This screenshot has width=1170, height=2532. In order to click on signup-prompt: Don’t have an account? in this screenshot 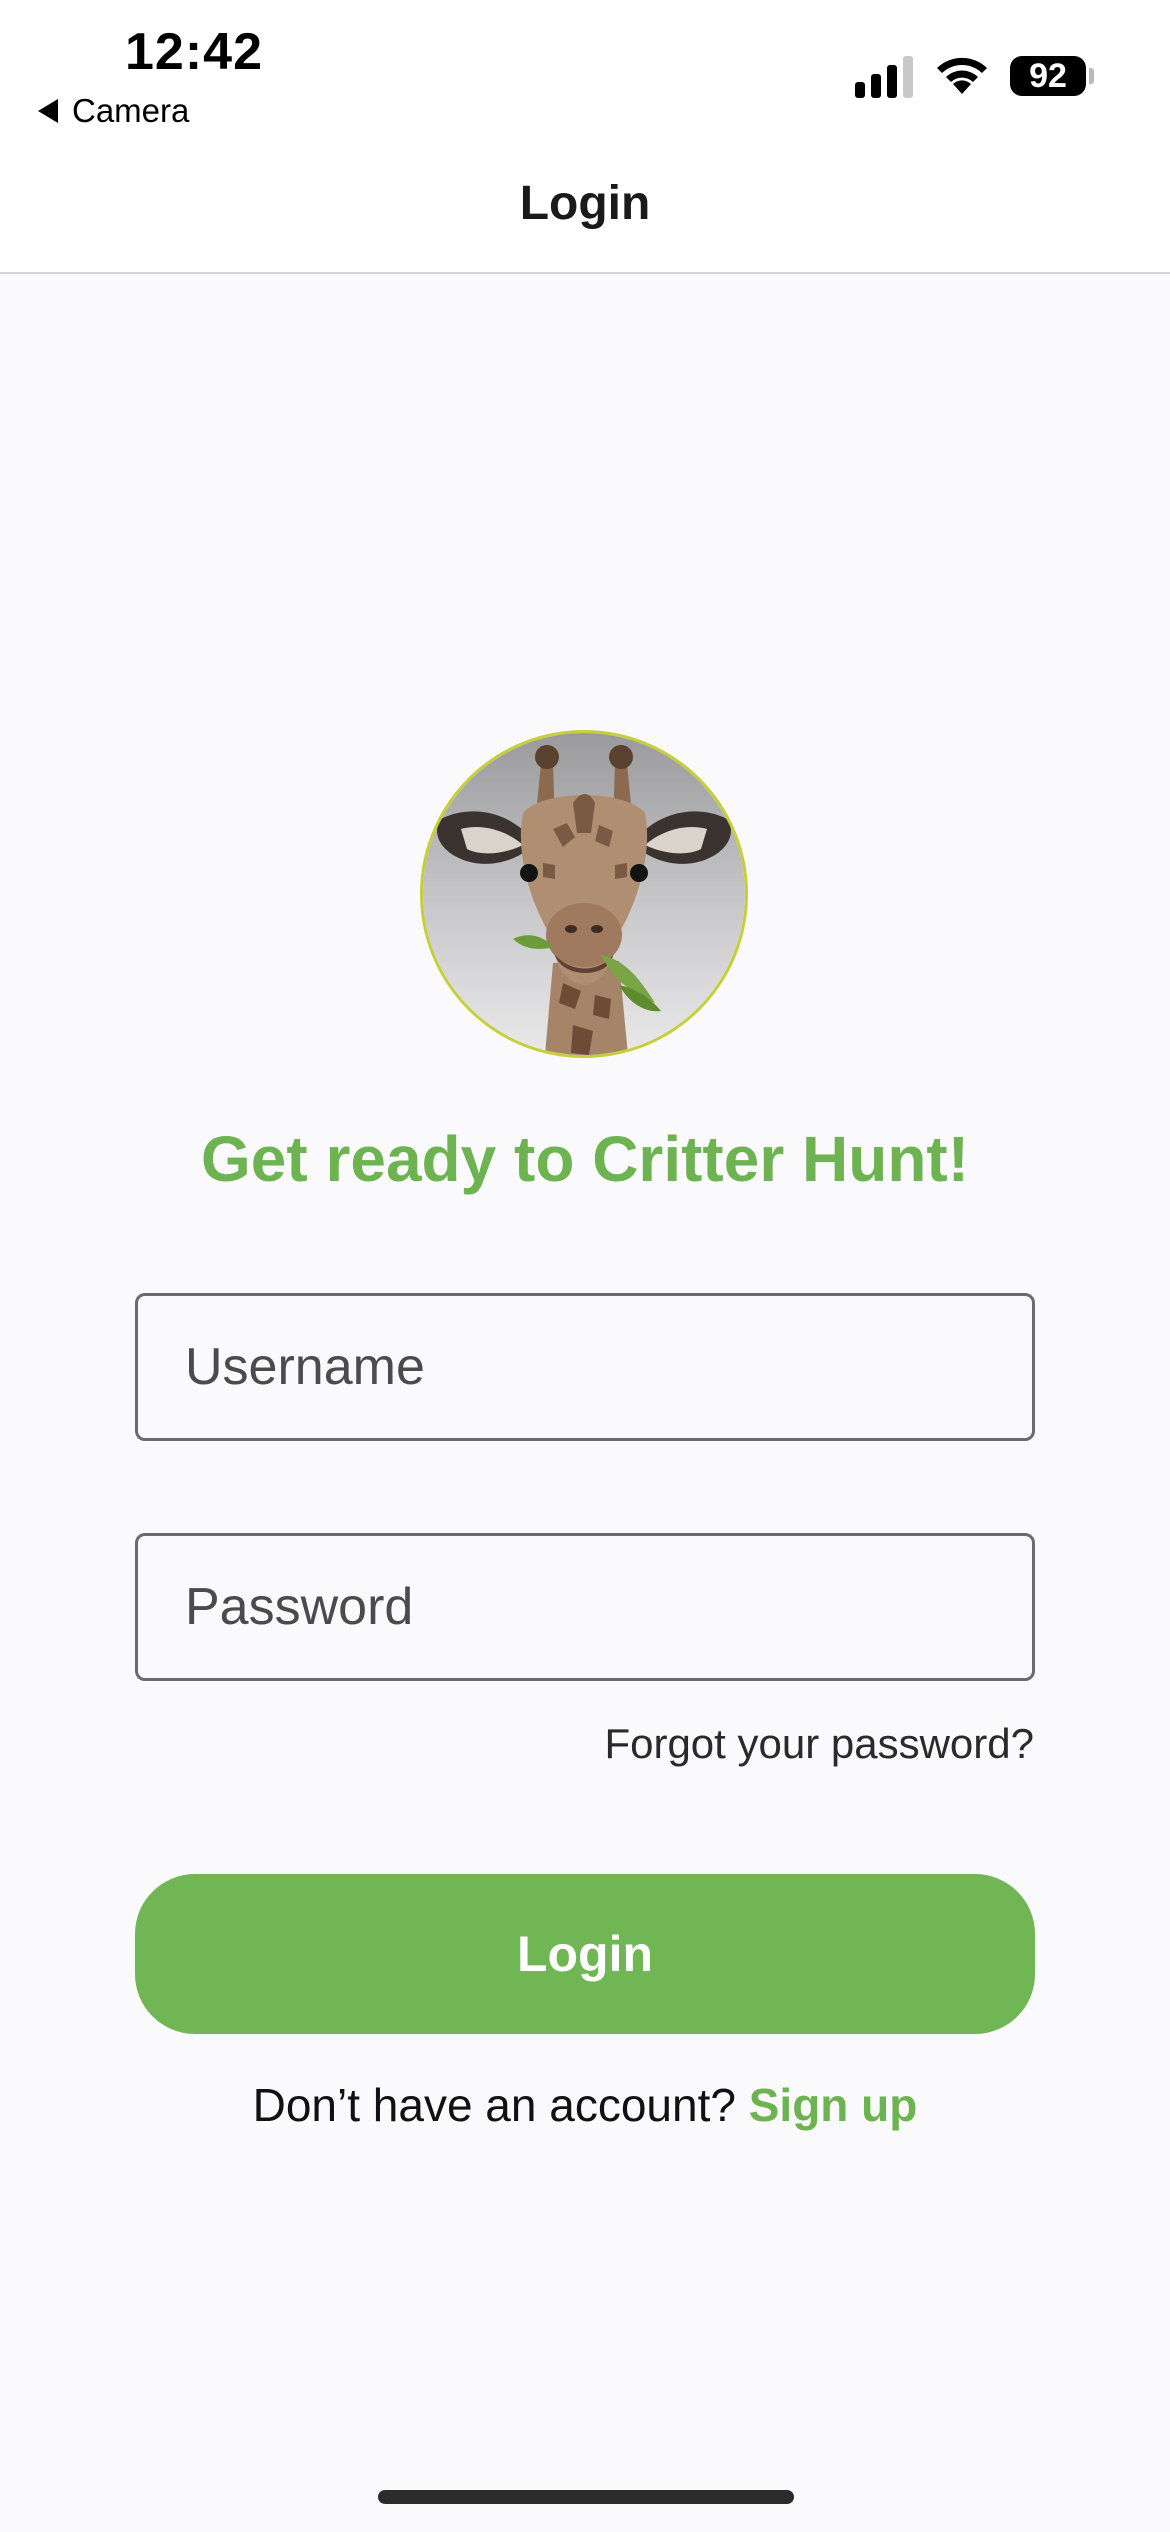, I will do `click(494, 2105)`.